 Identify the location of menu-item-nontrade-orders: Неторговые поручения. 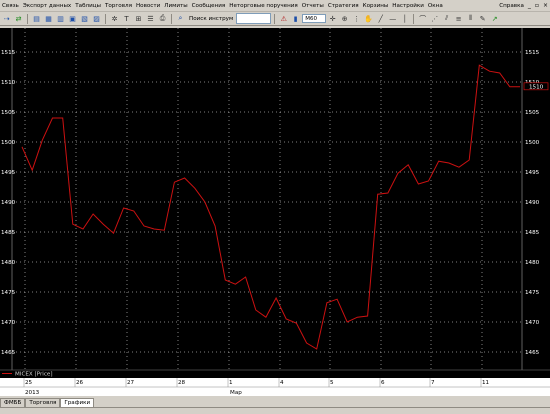
(263, 6).